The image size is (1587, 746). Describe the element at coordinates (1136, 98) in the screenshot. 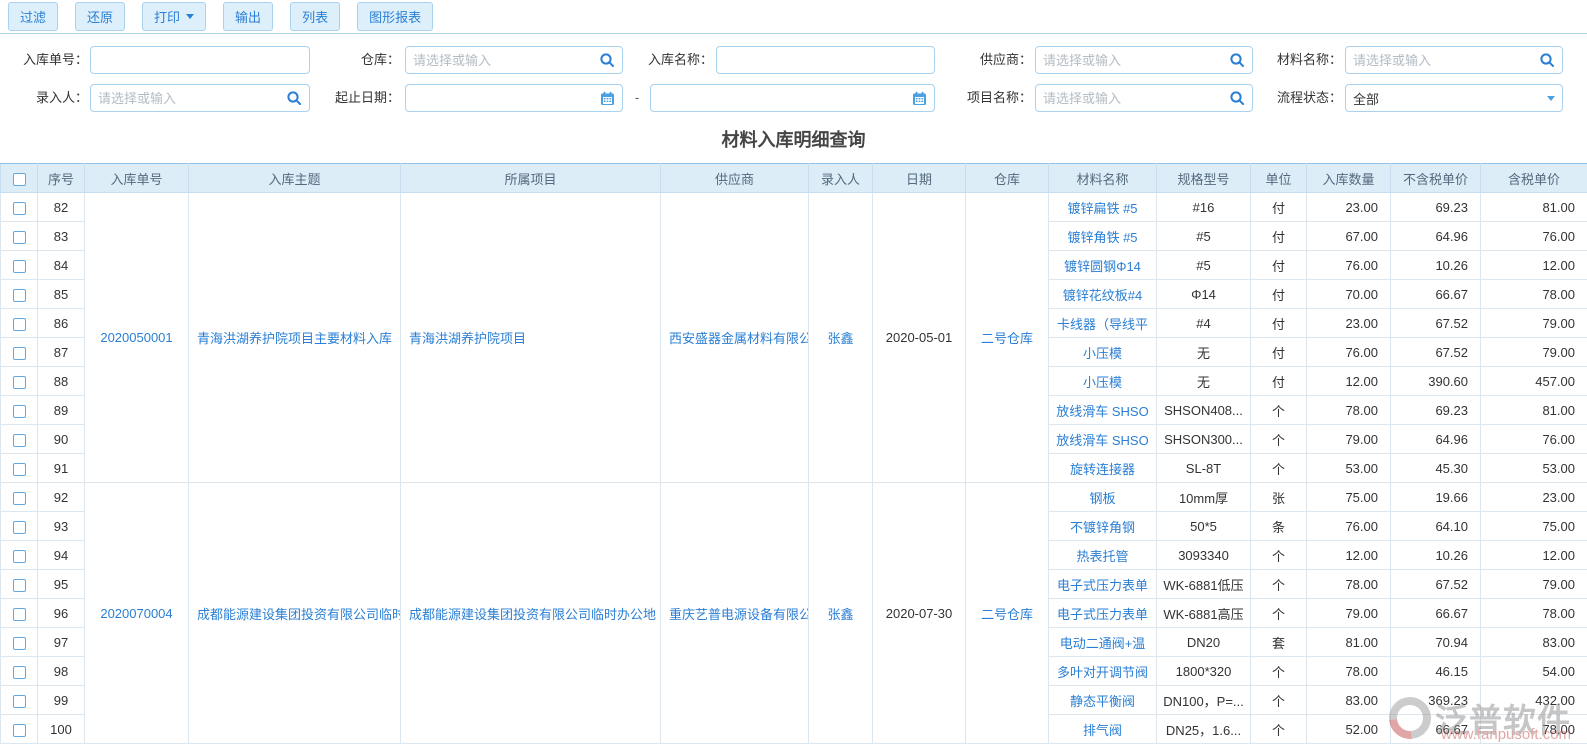

I see `project-name-input` at that location.